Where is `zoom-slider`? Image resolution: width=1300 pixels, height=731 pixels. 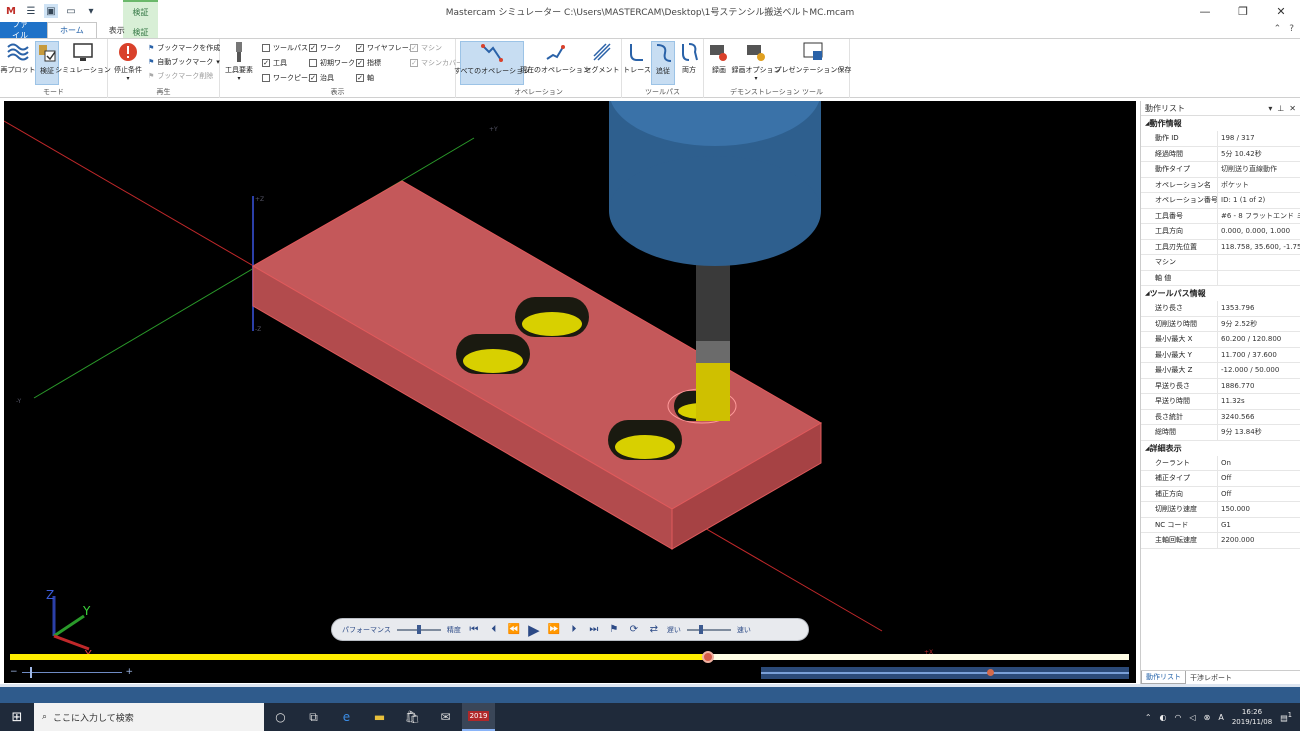
zoom-slider is located at coordinates (71, 672).